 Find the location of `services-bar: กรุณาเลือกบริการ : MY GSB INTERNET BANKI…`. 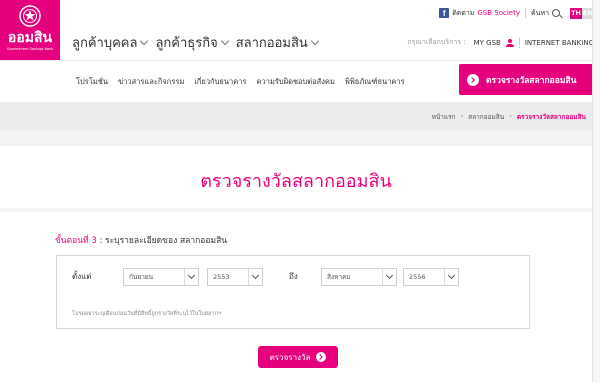

services-bar: กรุณาเลือกบริการ : MY GSB INTERNET BANKI… is located at coordinates (500, 42).